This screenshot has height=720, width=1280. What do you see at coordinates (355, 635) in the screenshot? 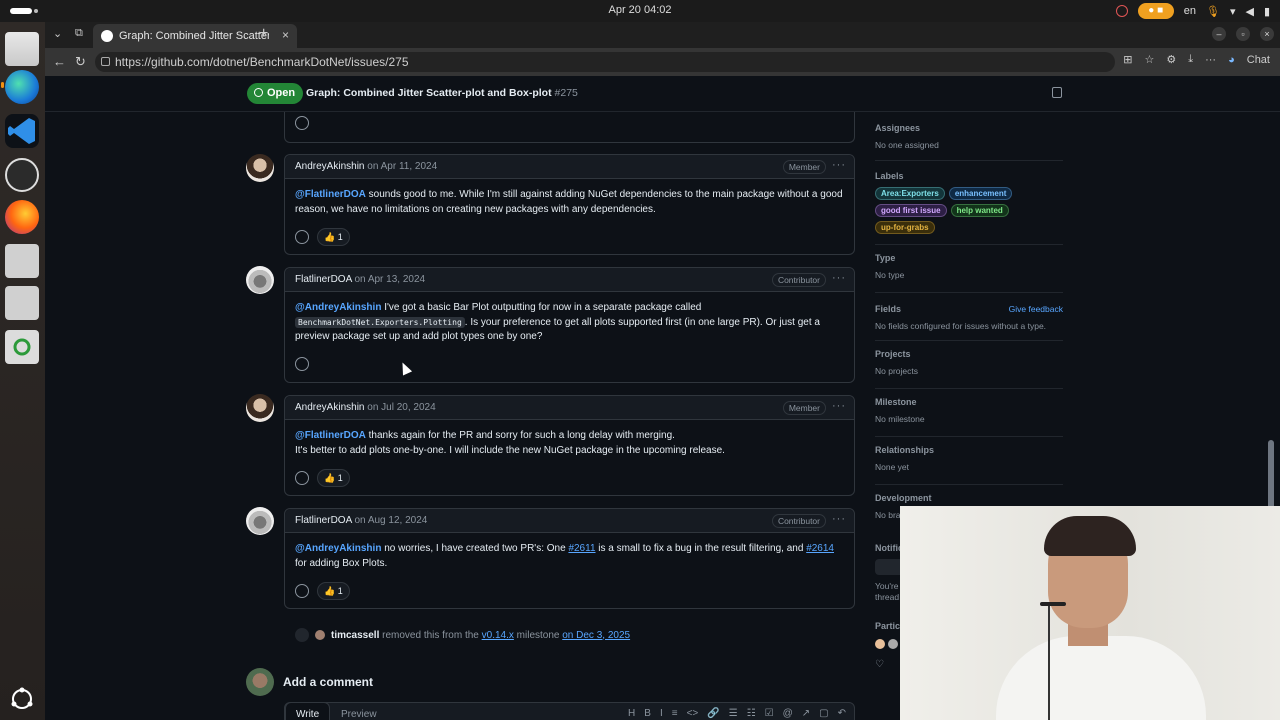
I see `event-actor: timcassell` at bounding box center [355, 635].